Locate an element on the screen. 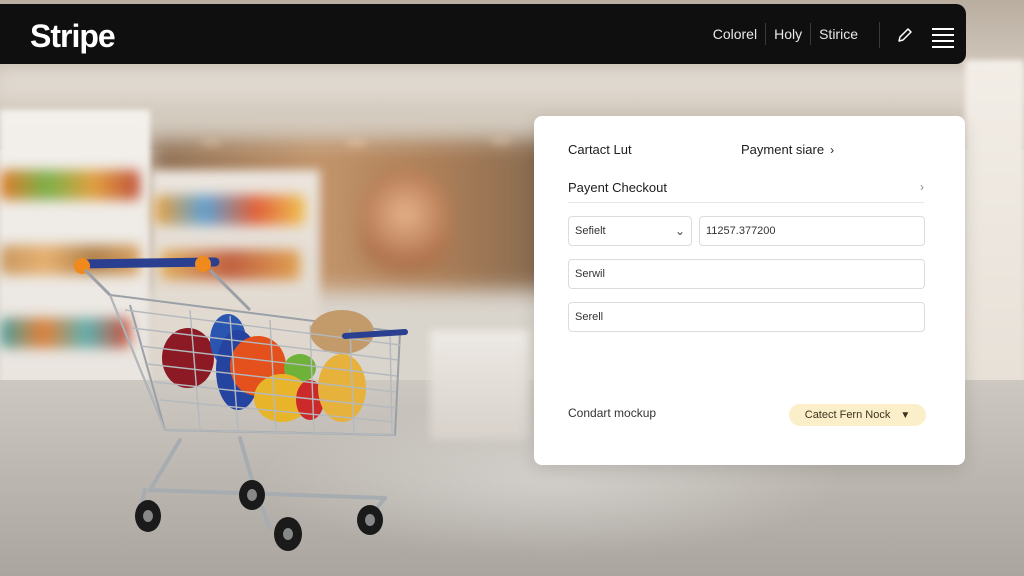  select-value: Sefielt is located at coordinates (590, 231).